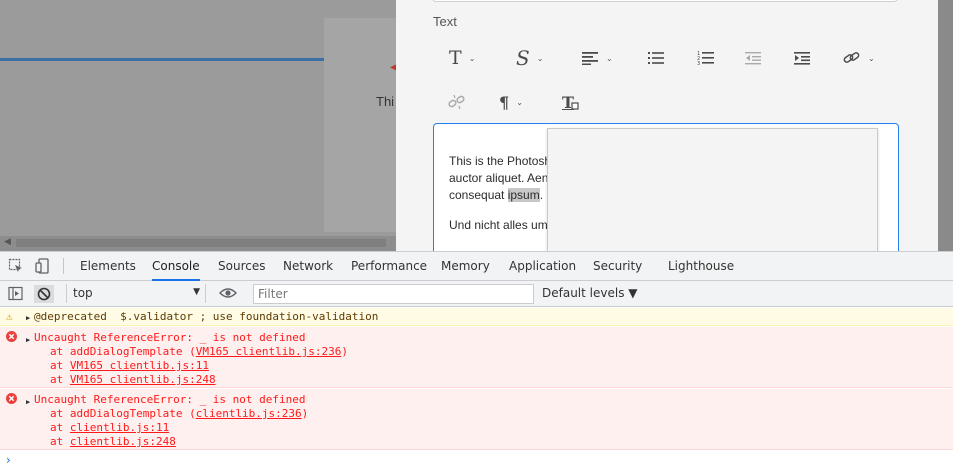  I want to click on page-text-snippet: Thi, so click(385, 101).